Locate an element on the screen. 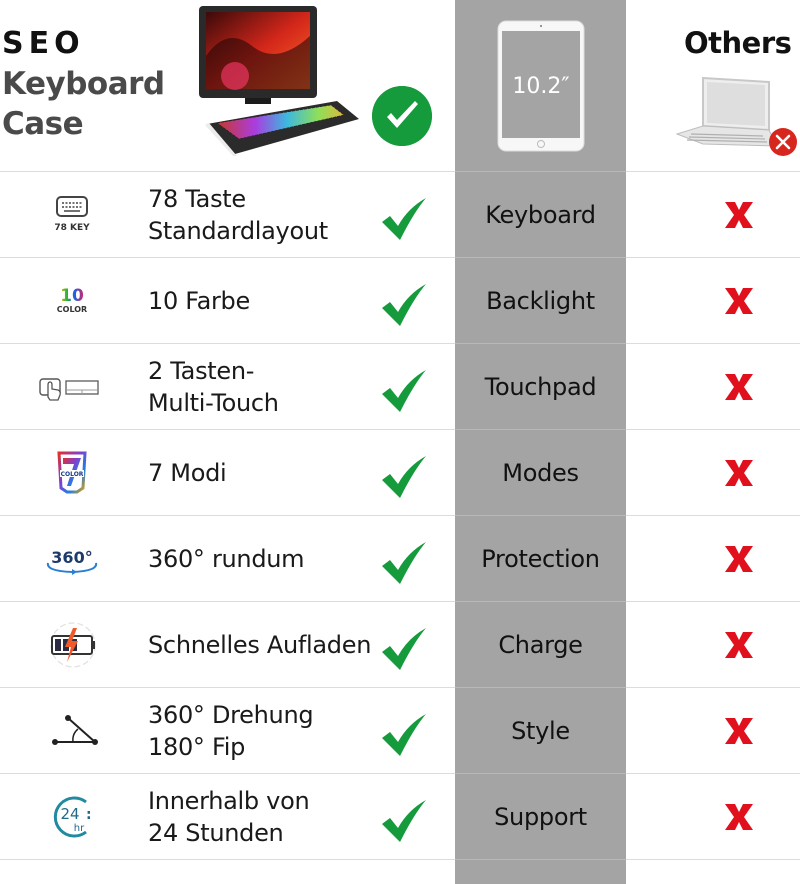  product-brand-title: SEO Keyboard Case is located at coordinates (83, 84).